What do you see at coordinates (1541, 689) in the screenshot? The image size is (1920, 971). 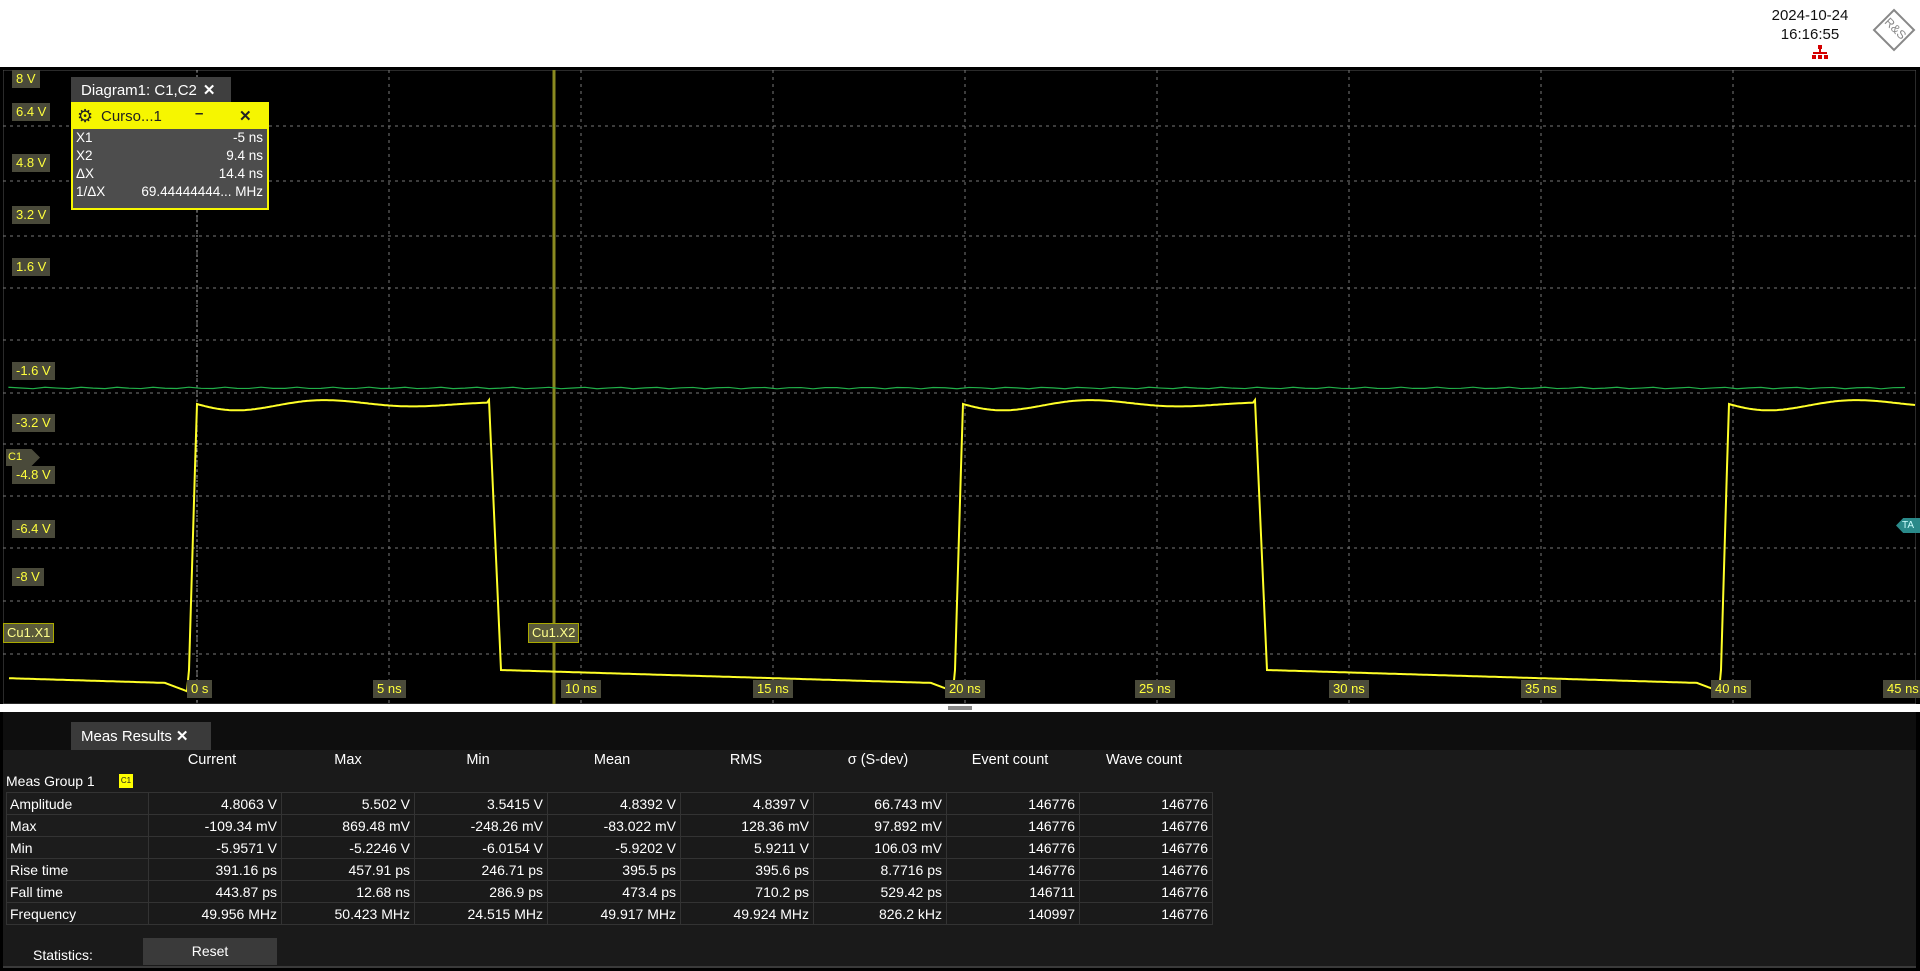 I see `x-axis-label: 35 ns` at bounding box center [1541, 689].